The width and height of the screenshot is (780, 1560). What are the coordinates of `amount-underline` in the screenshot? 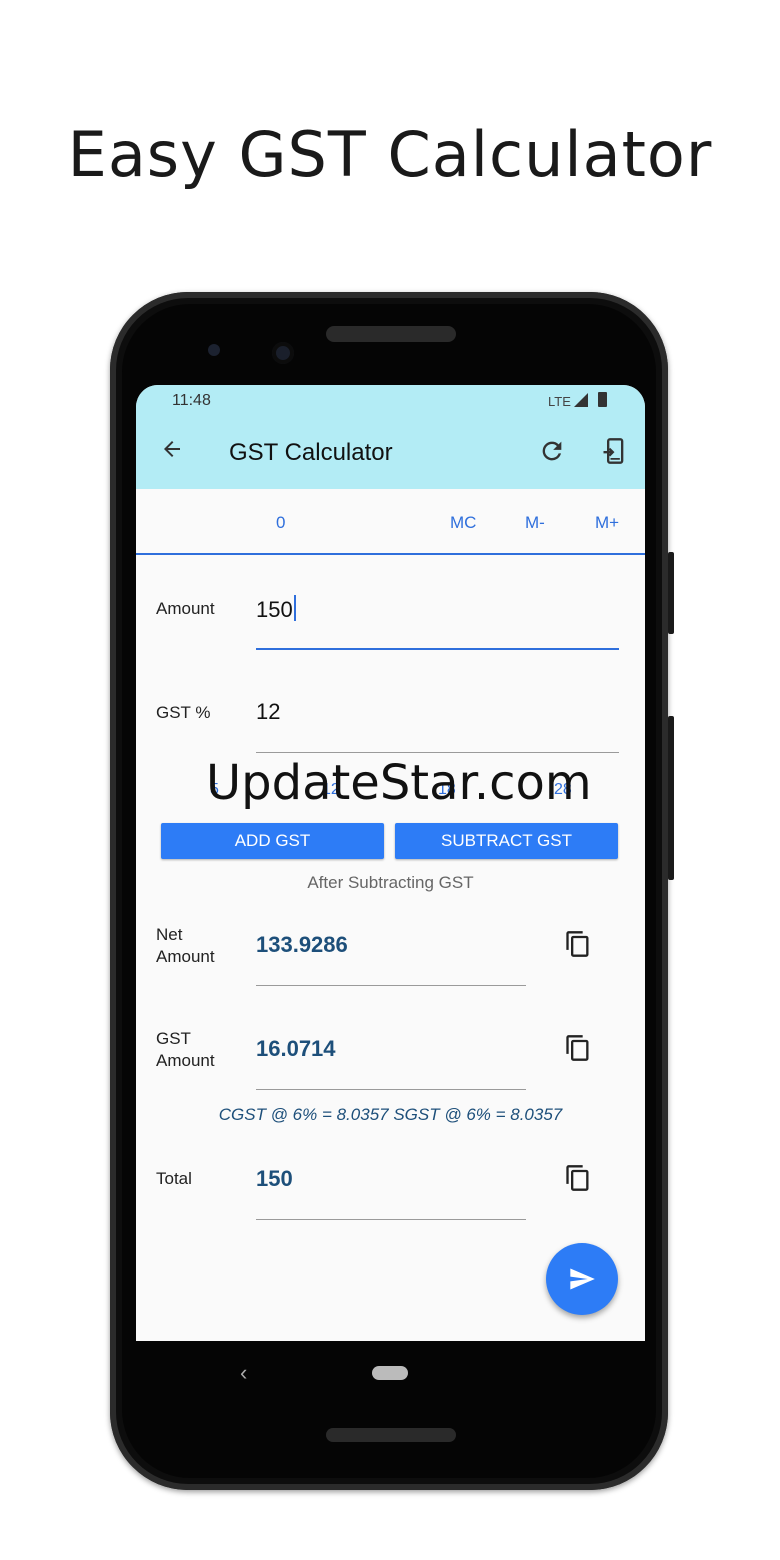 It's located at (437, 649).